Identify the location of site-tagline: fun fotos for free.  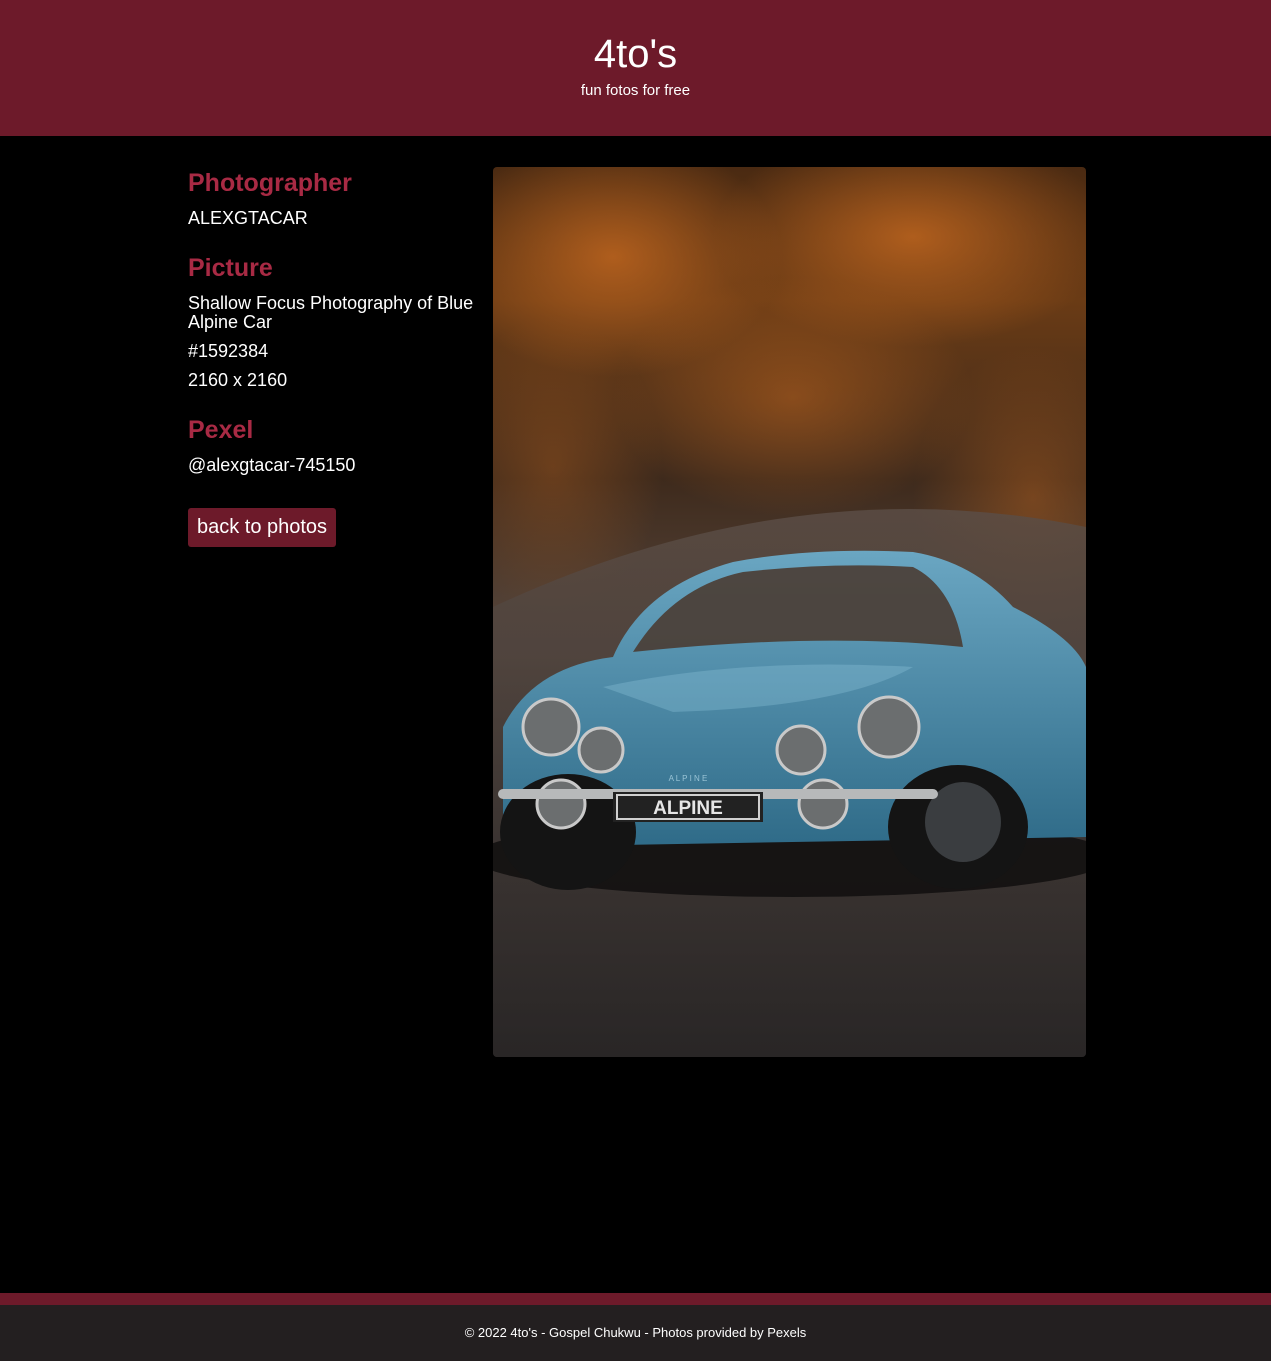
(635, 90).